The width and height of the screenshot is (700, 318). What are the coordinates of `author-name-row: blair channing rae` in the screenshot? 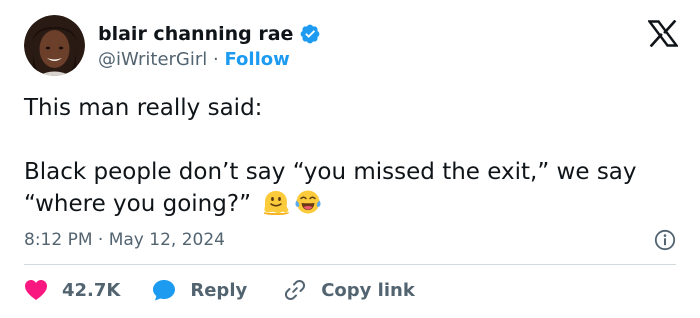 It's located at (209, 34).